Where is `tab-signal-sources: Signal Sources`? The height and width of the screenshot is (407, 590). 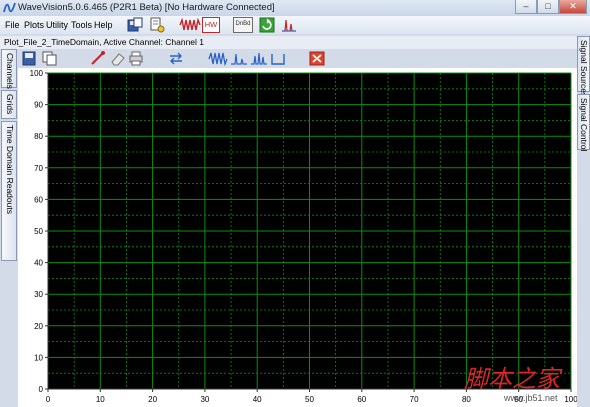
tab-signal-sources: Signal Sources is located at coordinates (583, 66).